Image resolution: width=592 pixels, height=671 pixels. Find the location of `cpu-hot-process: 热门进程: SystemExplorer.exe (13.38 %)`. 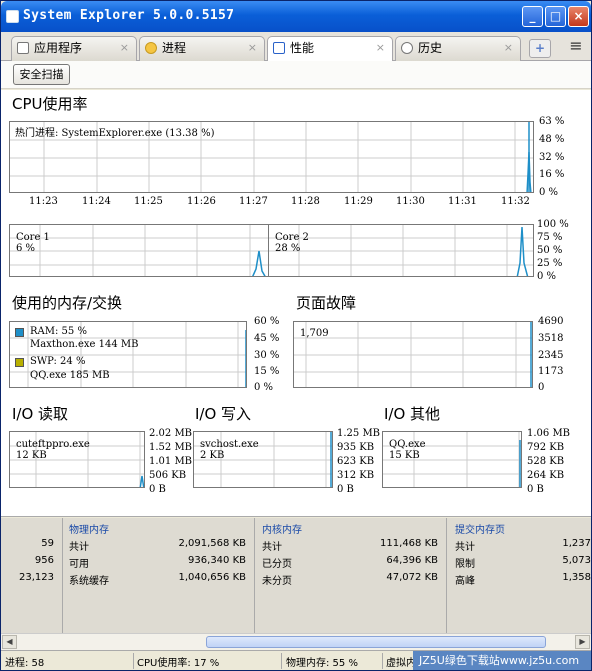

cpu-hot-process: 热门进程: SystemExplorer.exe (13.38 %) is located at coordinates (115, 133).